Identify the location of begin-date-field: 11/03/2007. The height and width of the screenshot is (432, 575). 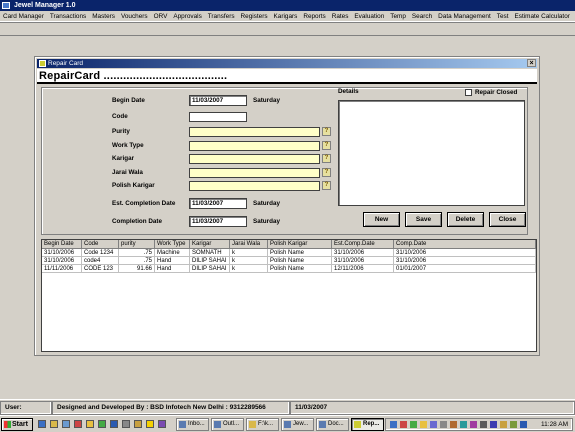
(218, 100).